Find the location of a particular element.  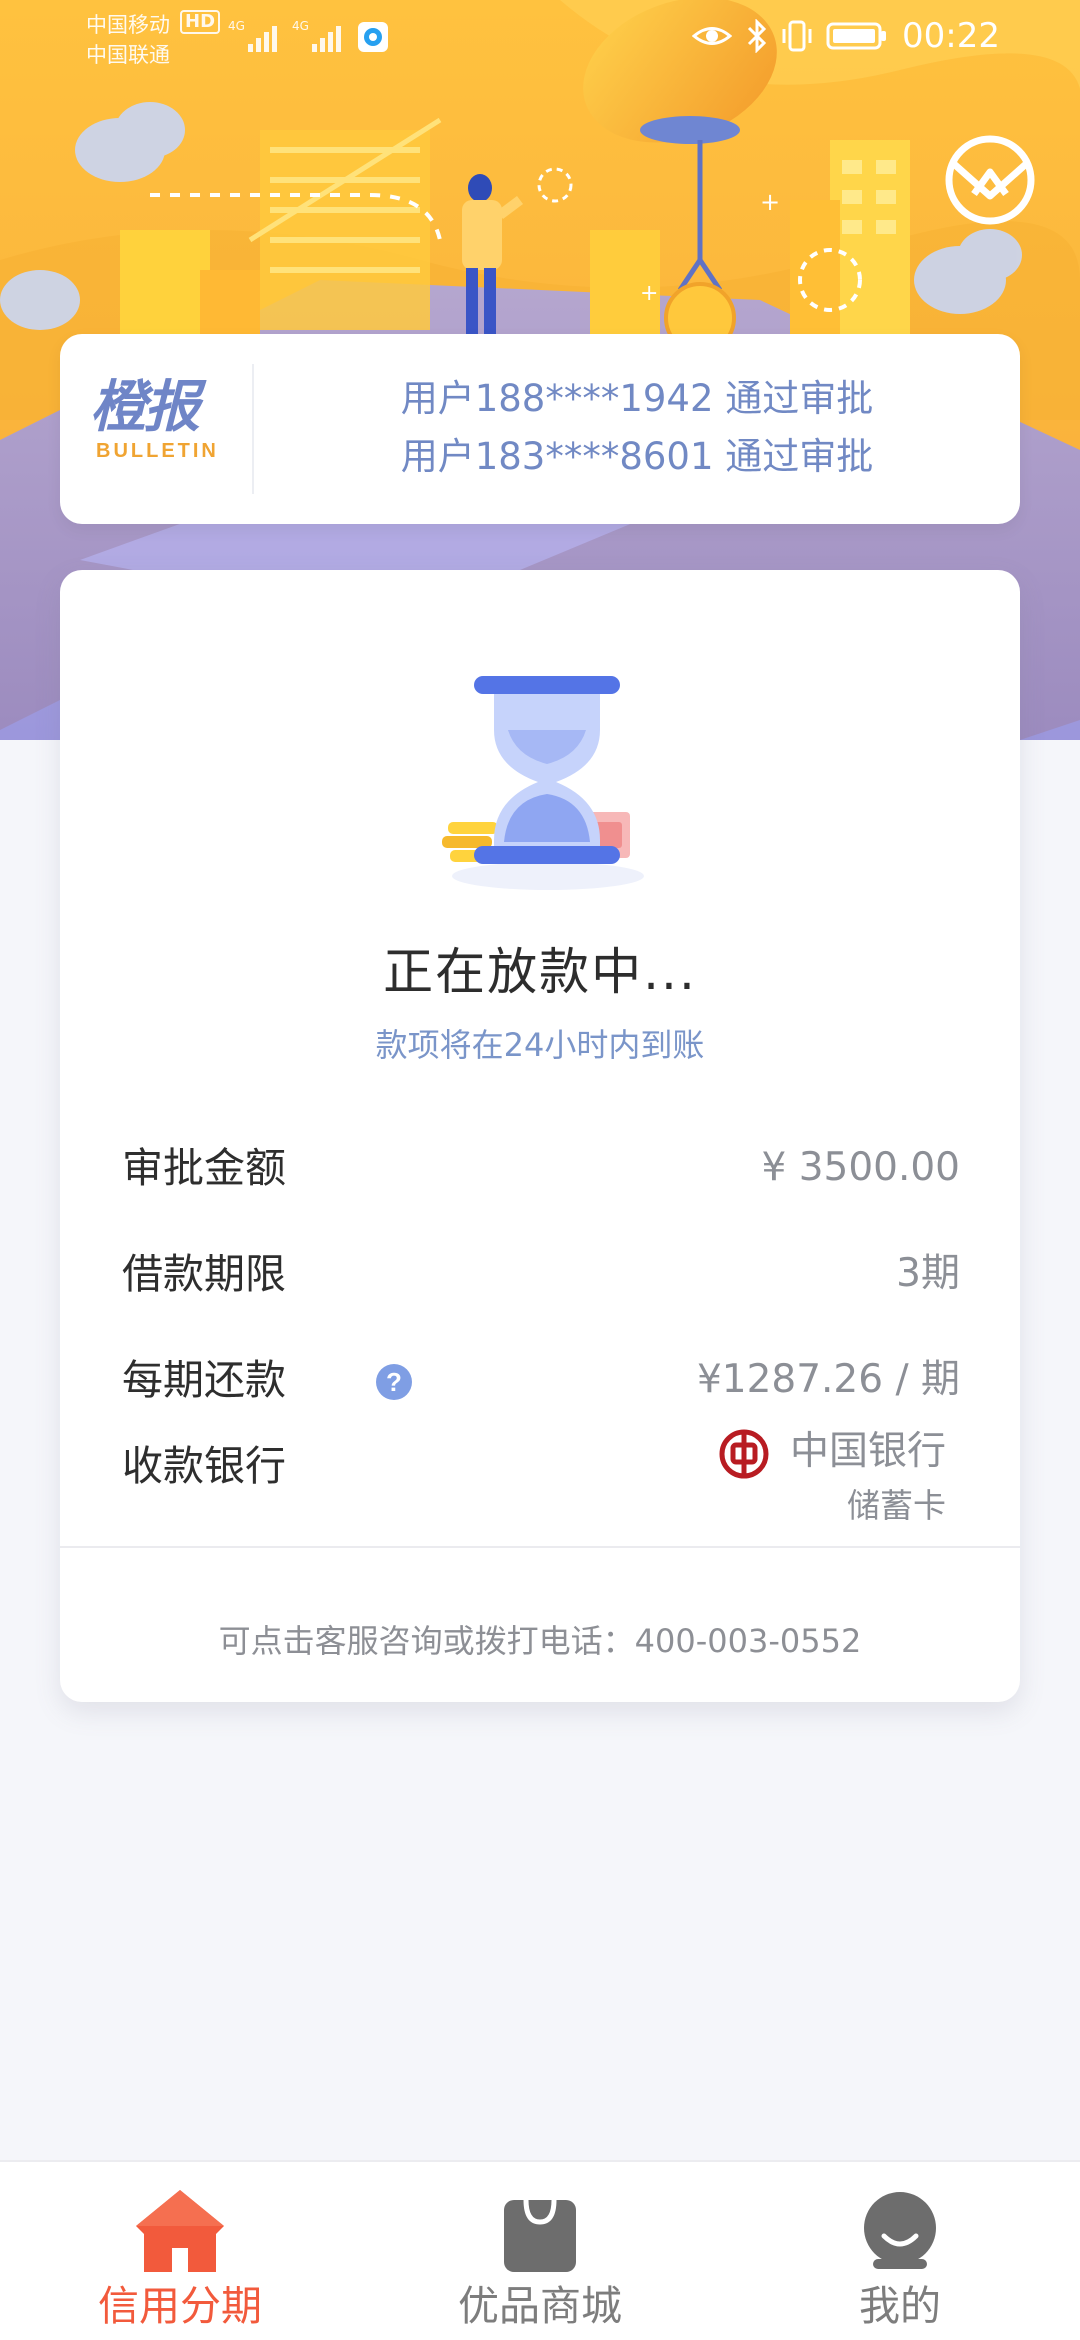

hourglass-icon is located at coordinates (543, 783).